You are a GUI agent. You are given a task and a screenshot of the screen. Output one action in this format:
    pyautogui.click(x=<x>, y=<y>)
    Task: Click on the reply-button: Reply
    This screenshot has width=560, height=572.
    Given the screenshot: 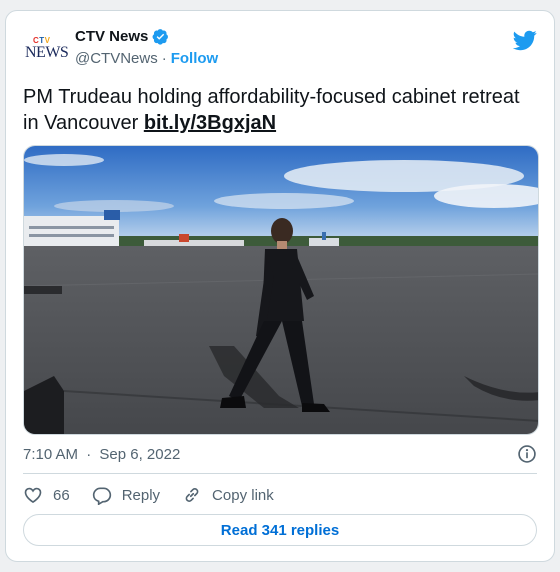 What is the action you would take?
    pyautogui.click(x=126, y=495)
    